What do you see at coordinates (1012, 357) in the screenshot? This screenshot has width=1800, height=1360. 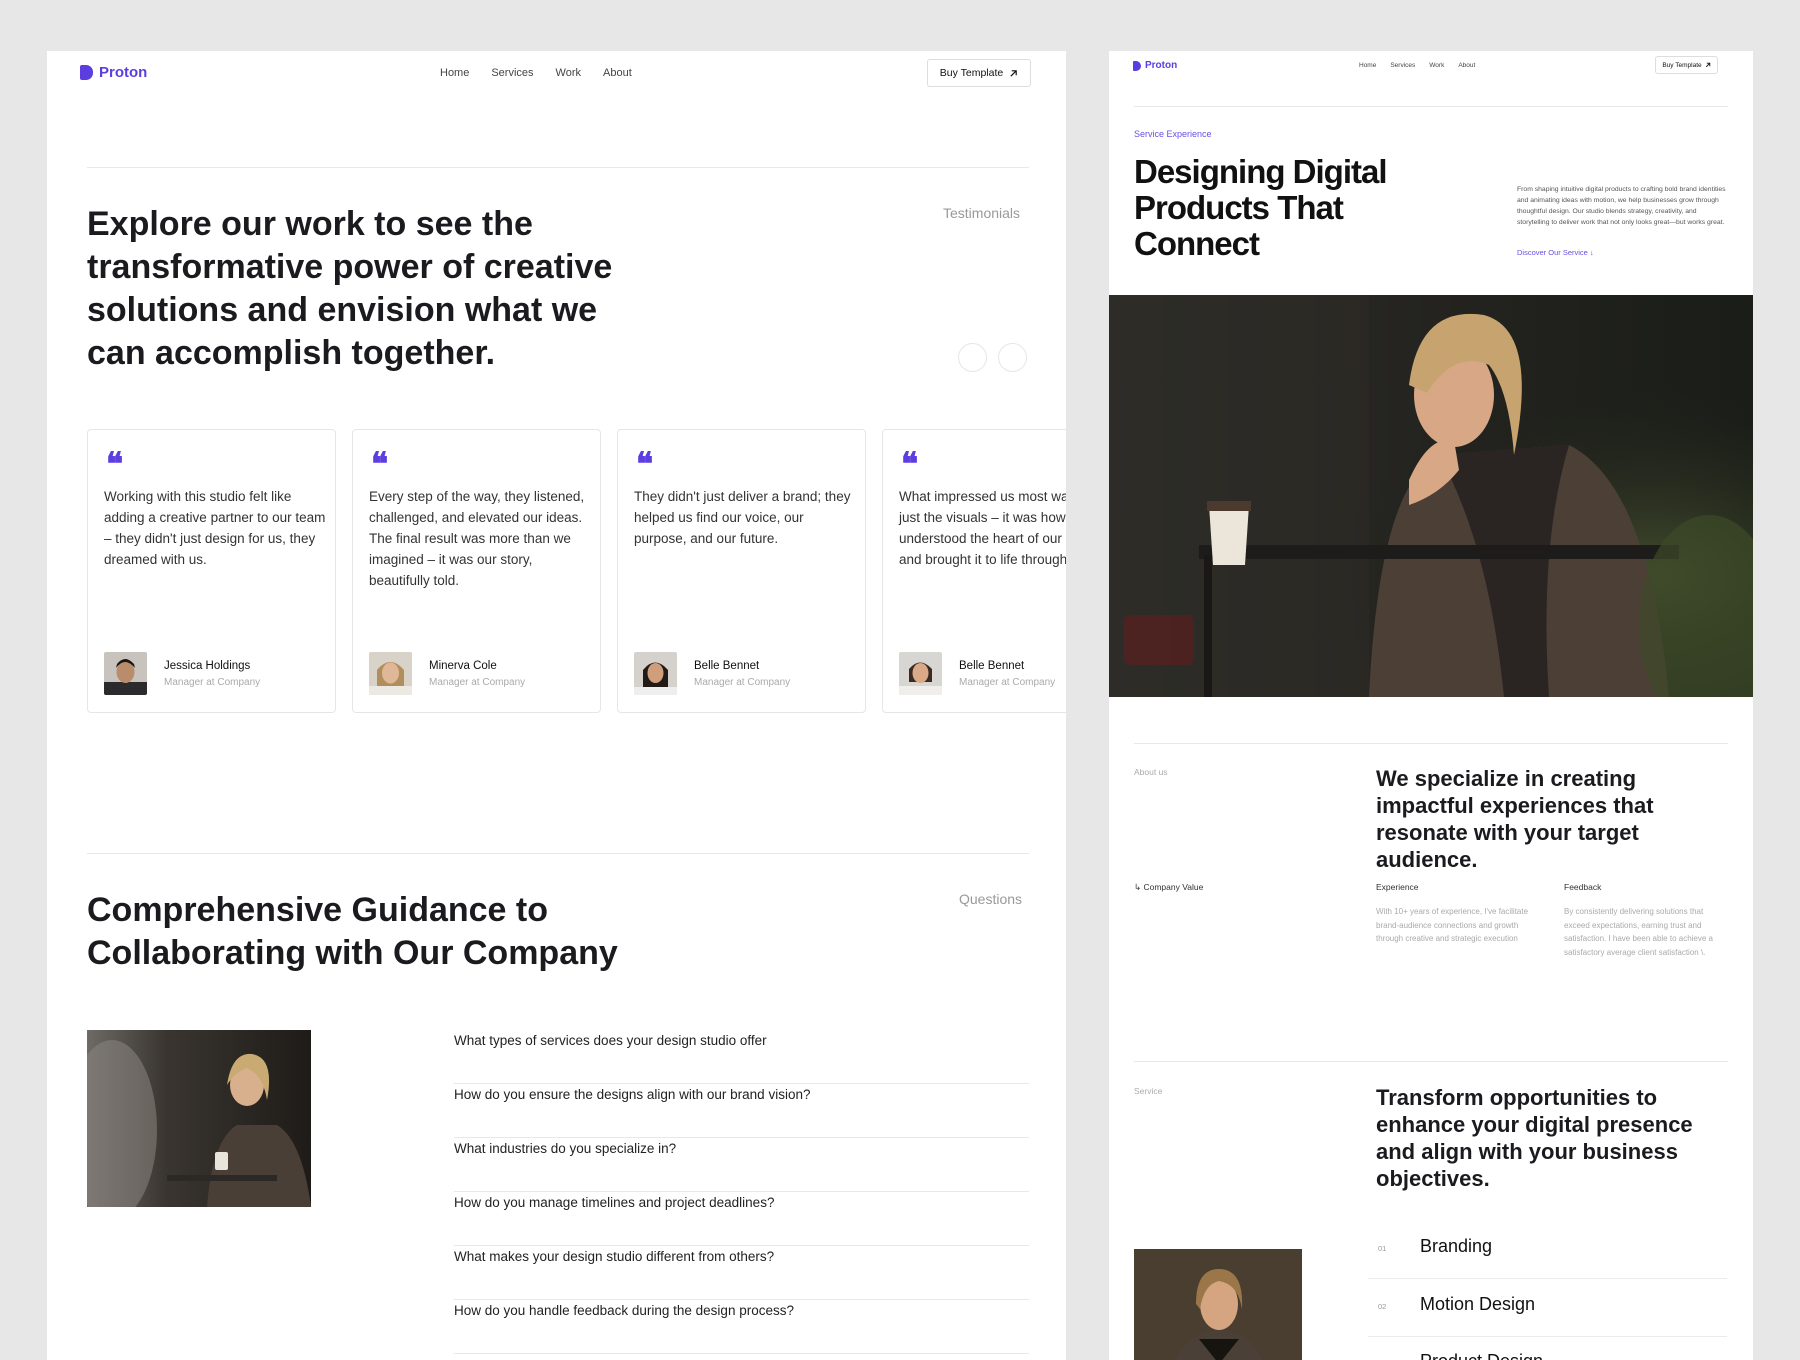 I see `carousel-next-button` at bounding box center [1012, 357].